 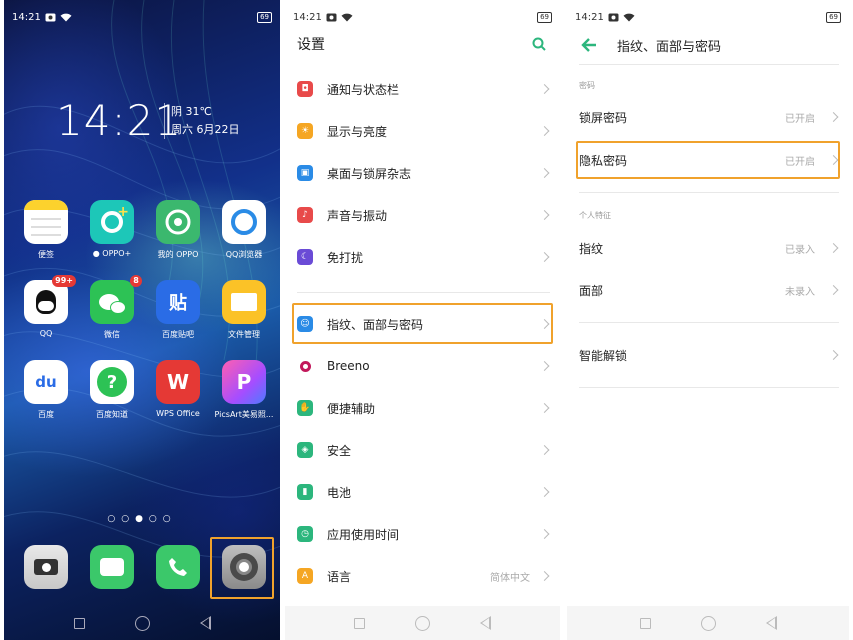 I want to click on baidu-glyph: du, so click(x=46, y=382).